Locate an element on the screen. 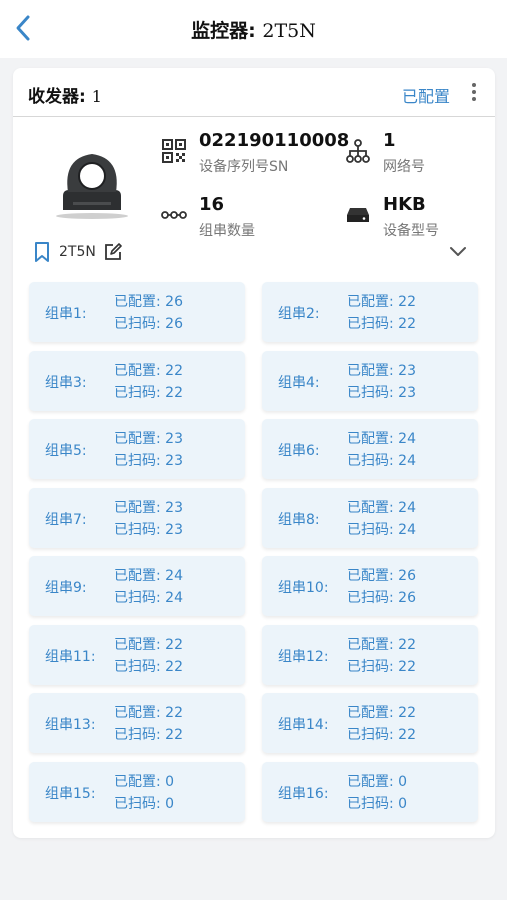 The image size is (507, 900). string-tile-11: 组串11: 已配置: 22 已扫码: 22 is located at coordinates (137, 655).